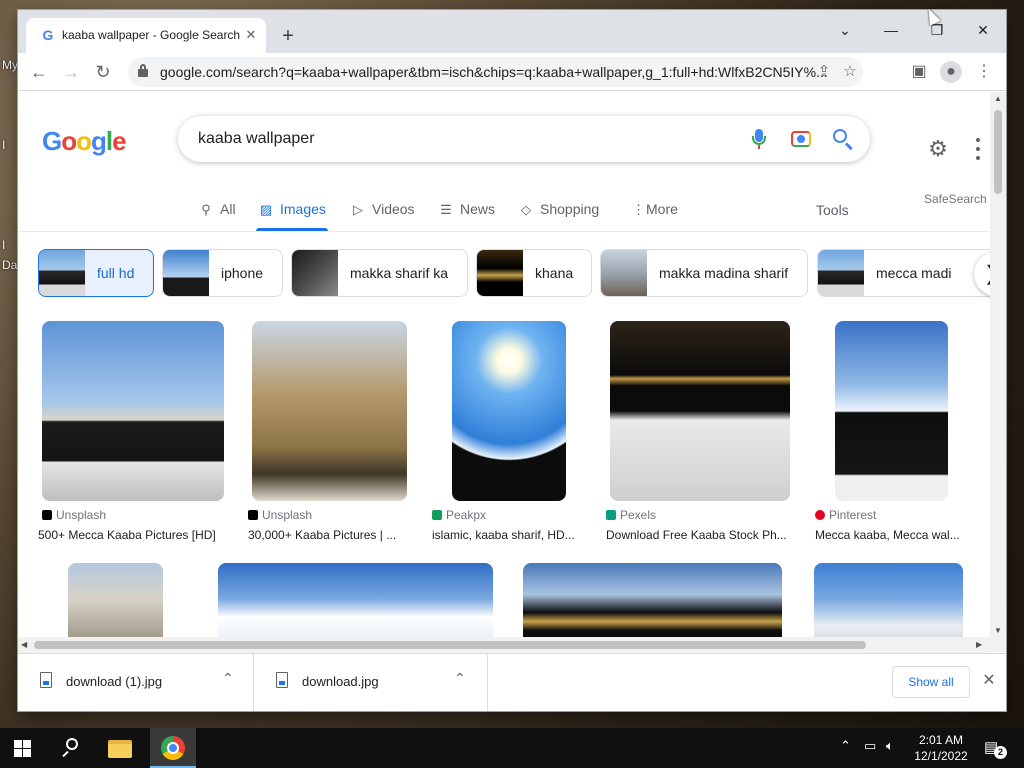  I want to click on tab-images-label: Images, so click(303, 209).